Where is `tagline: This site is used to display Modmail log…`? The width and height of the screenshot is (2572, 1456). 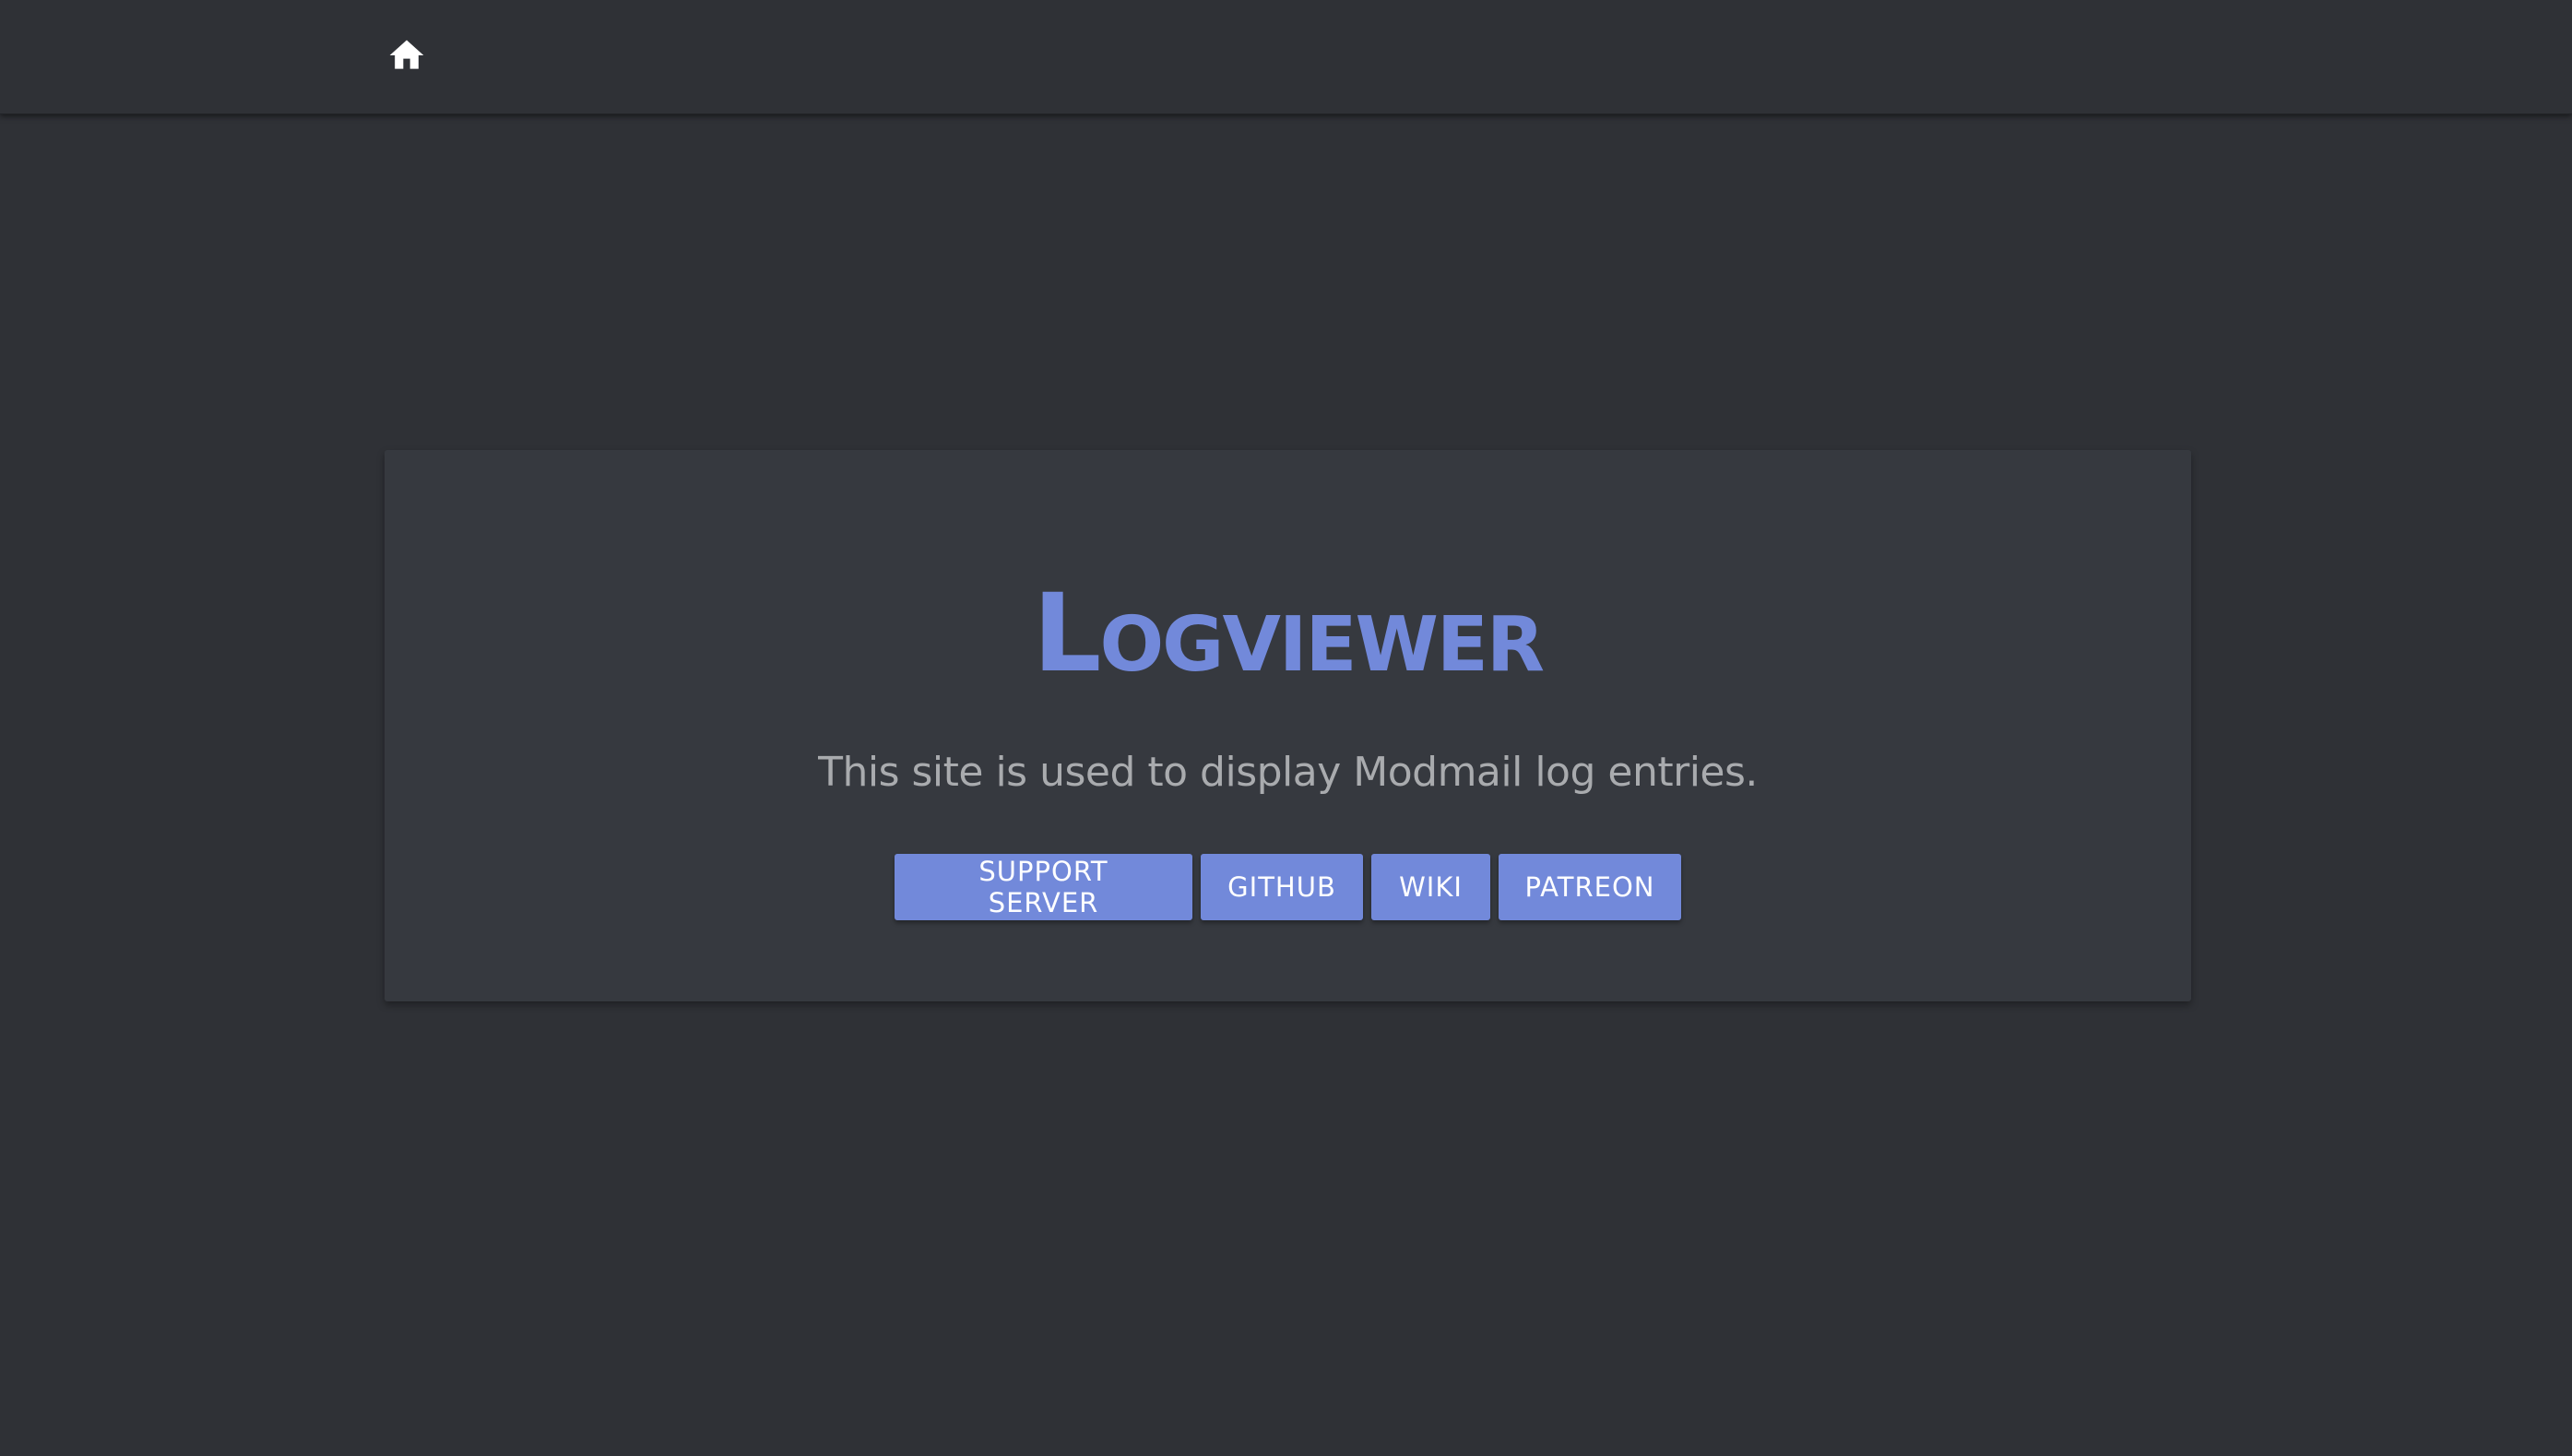 tagline: This site is used to display Modmail log… is located at coordinates (1288, 772).